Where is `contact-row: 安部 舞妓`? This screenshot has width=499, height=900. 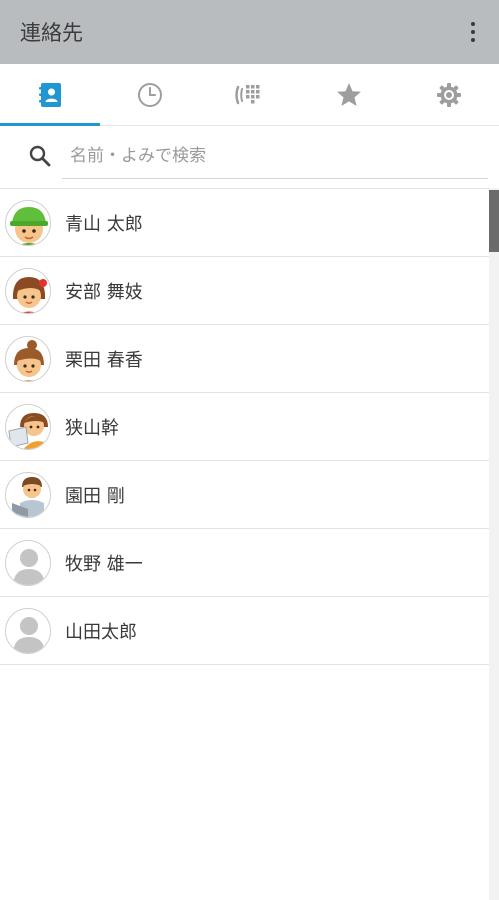 contact-row: 安部 舞妓 is located at coordinates (244, 291).